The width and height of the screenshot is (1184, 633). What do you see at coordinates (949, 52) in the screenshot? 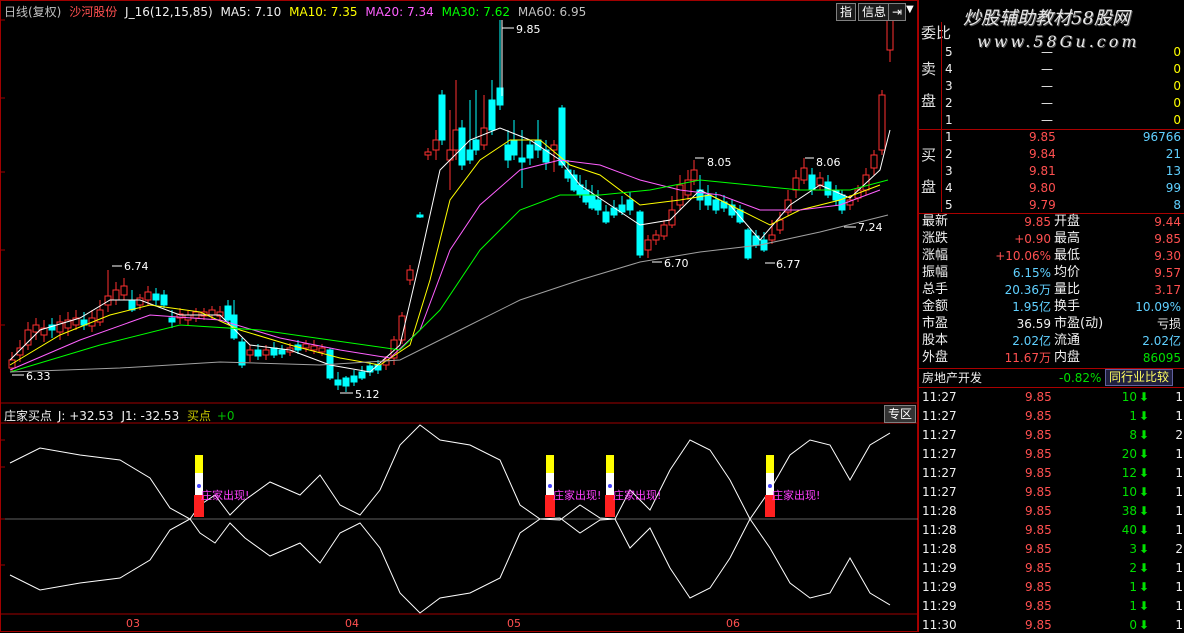
I see `sell-level-num: 5` at bounding box center [949, 52].